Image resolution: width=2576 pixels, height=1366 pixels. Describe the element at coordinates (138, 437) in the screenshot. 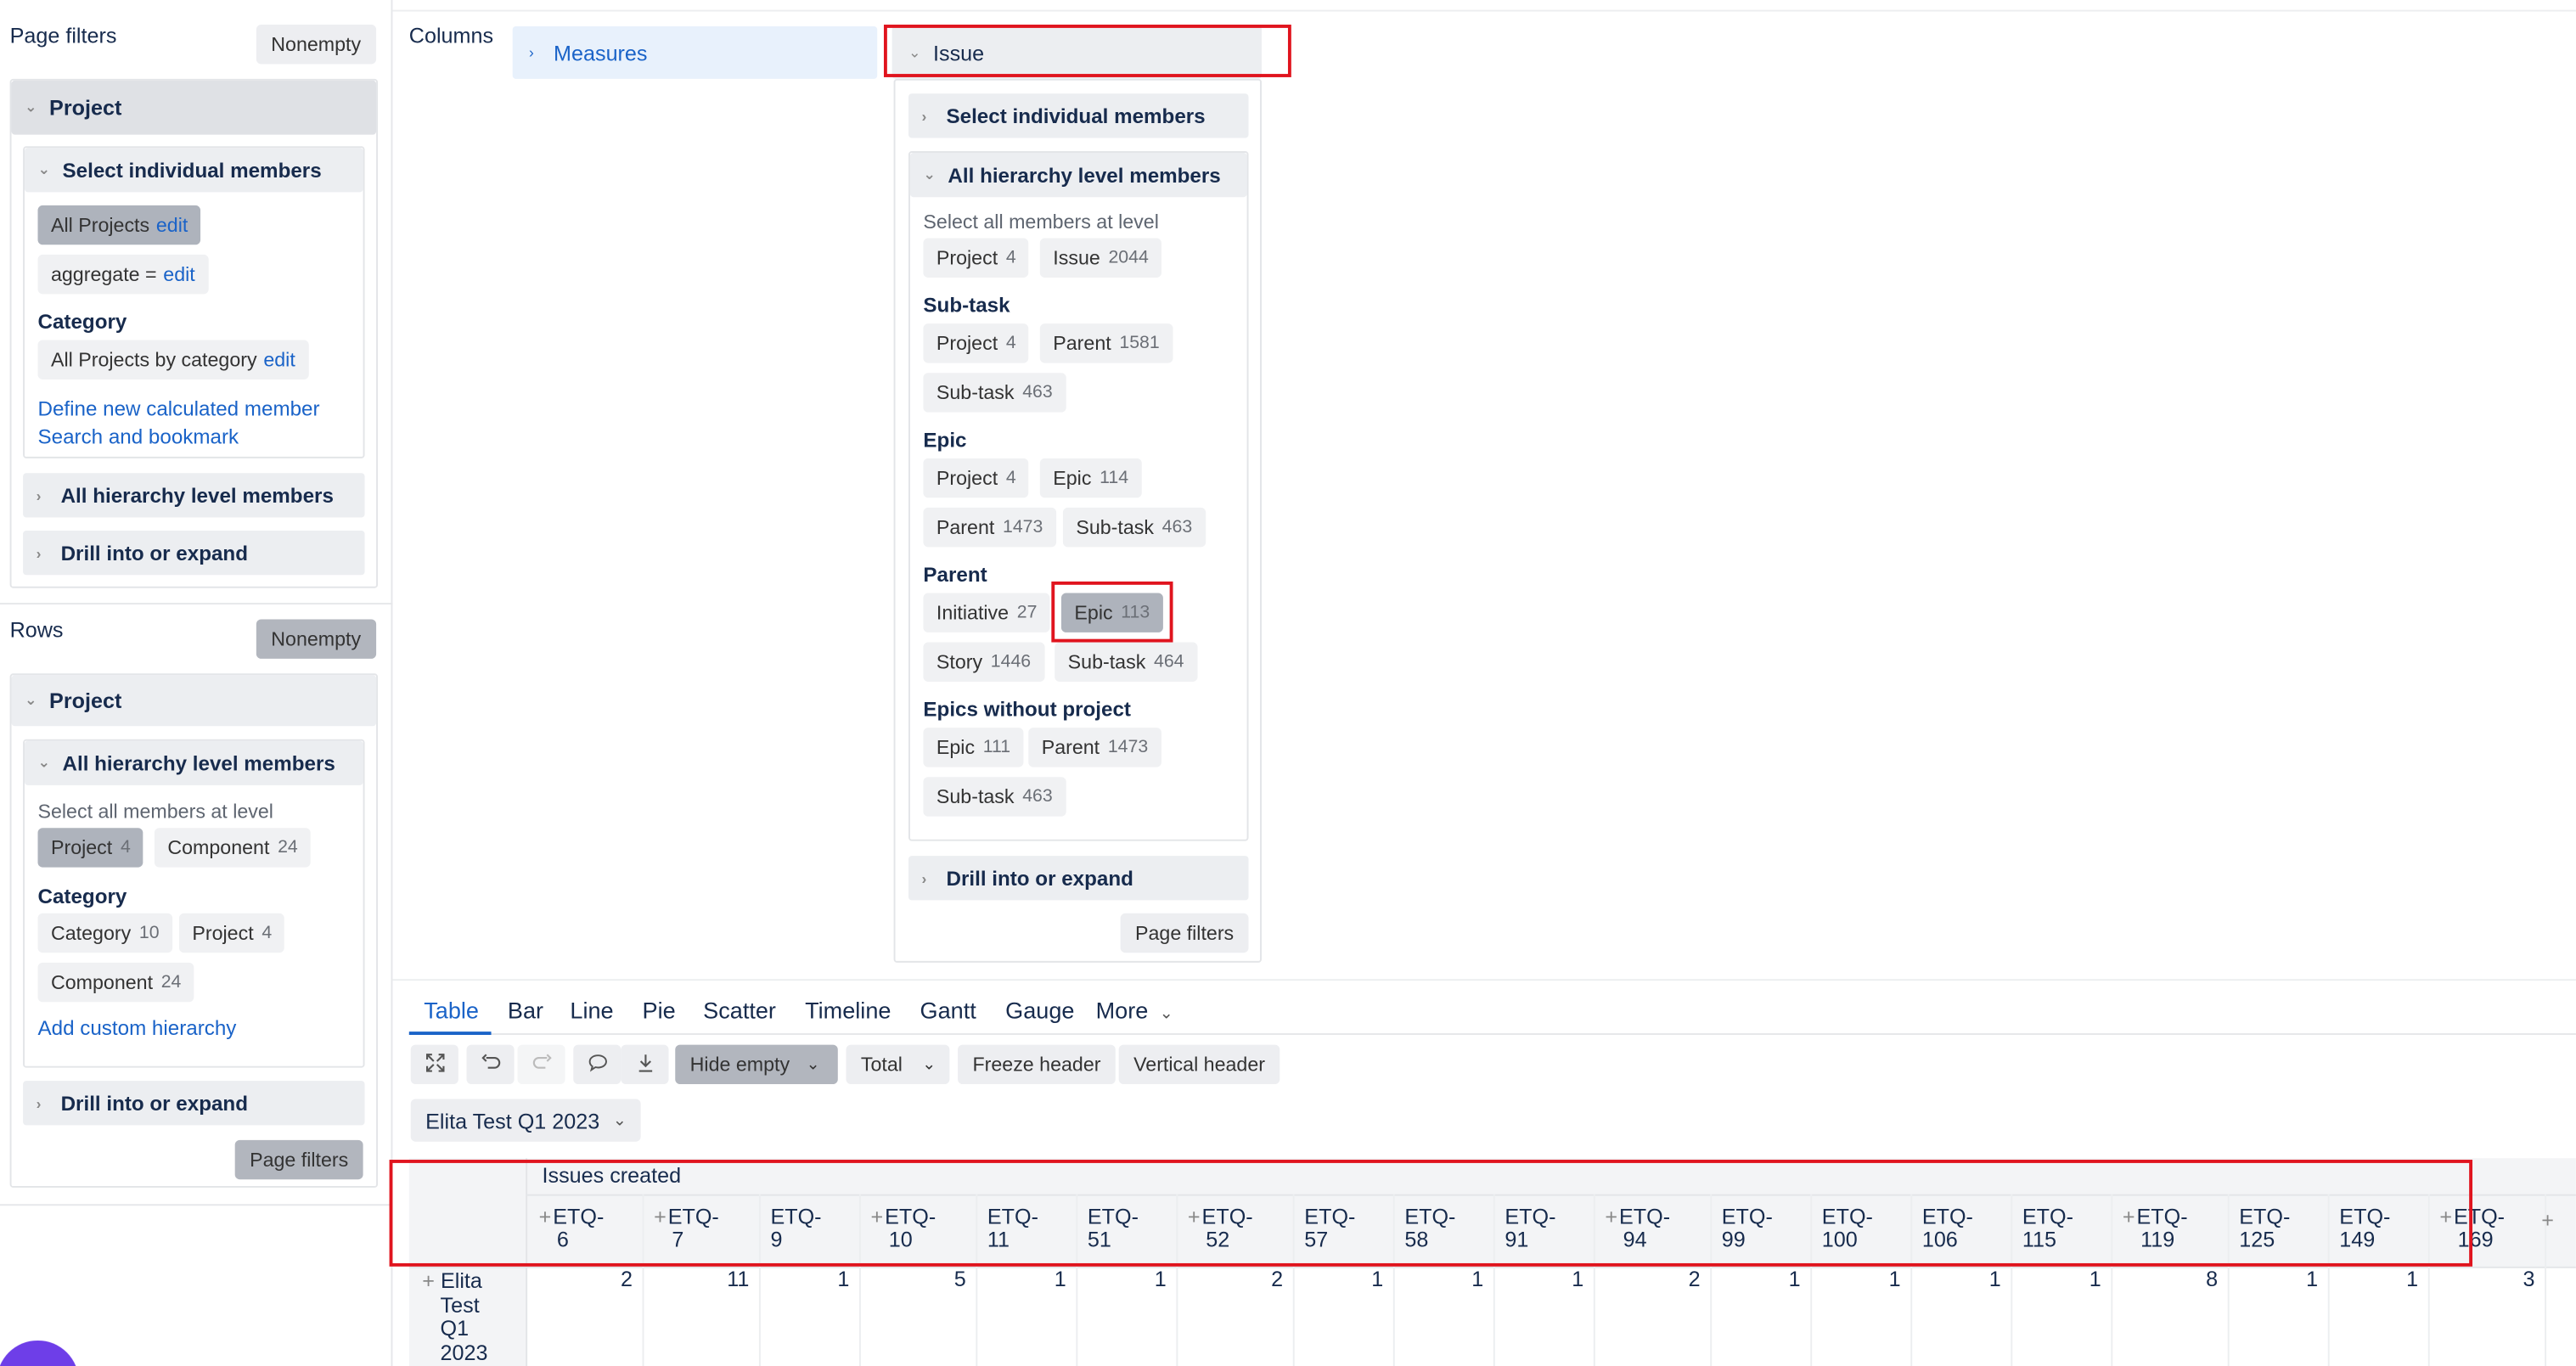

I see `search-bookmark-link: Search and bookmark` at that location.